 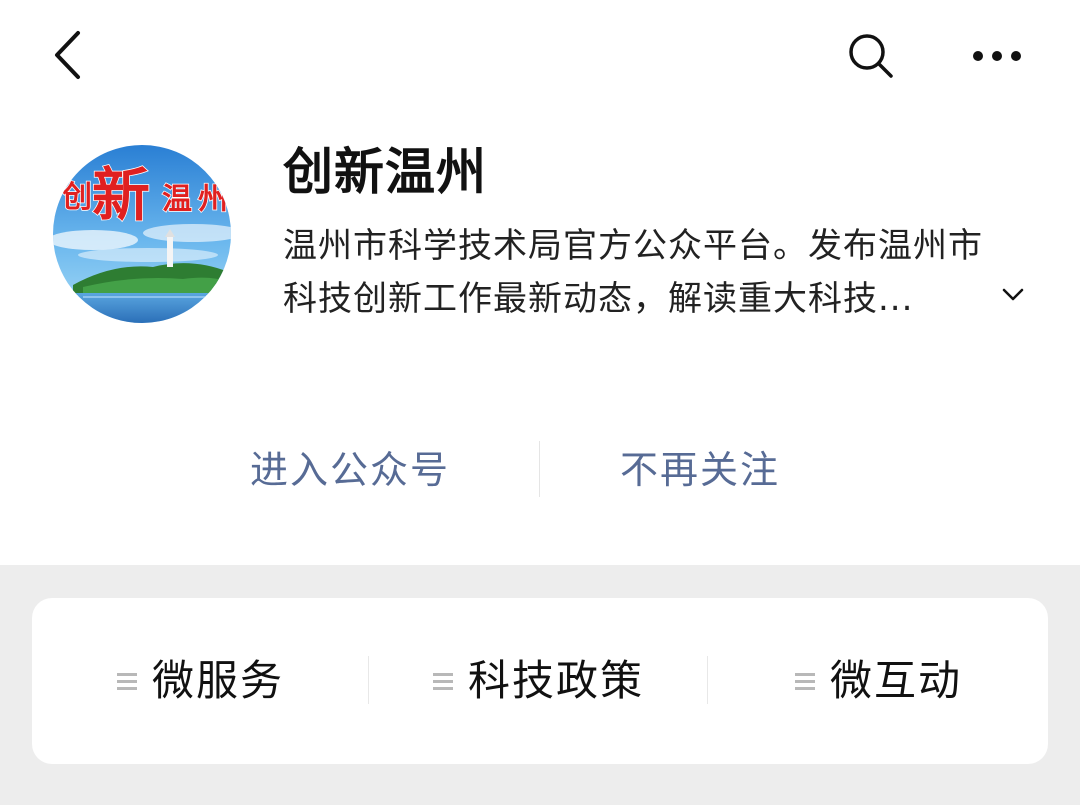 I want to click on menu-item-tech-policy: 科技政策, so click(x=538, y=681).